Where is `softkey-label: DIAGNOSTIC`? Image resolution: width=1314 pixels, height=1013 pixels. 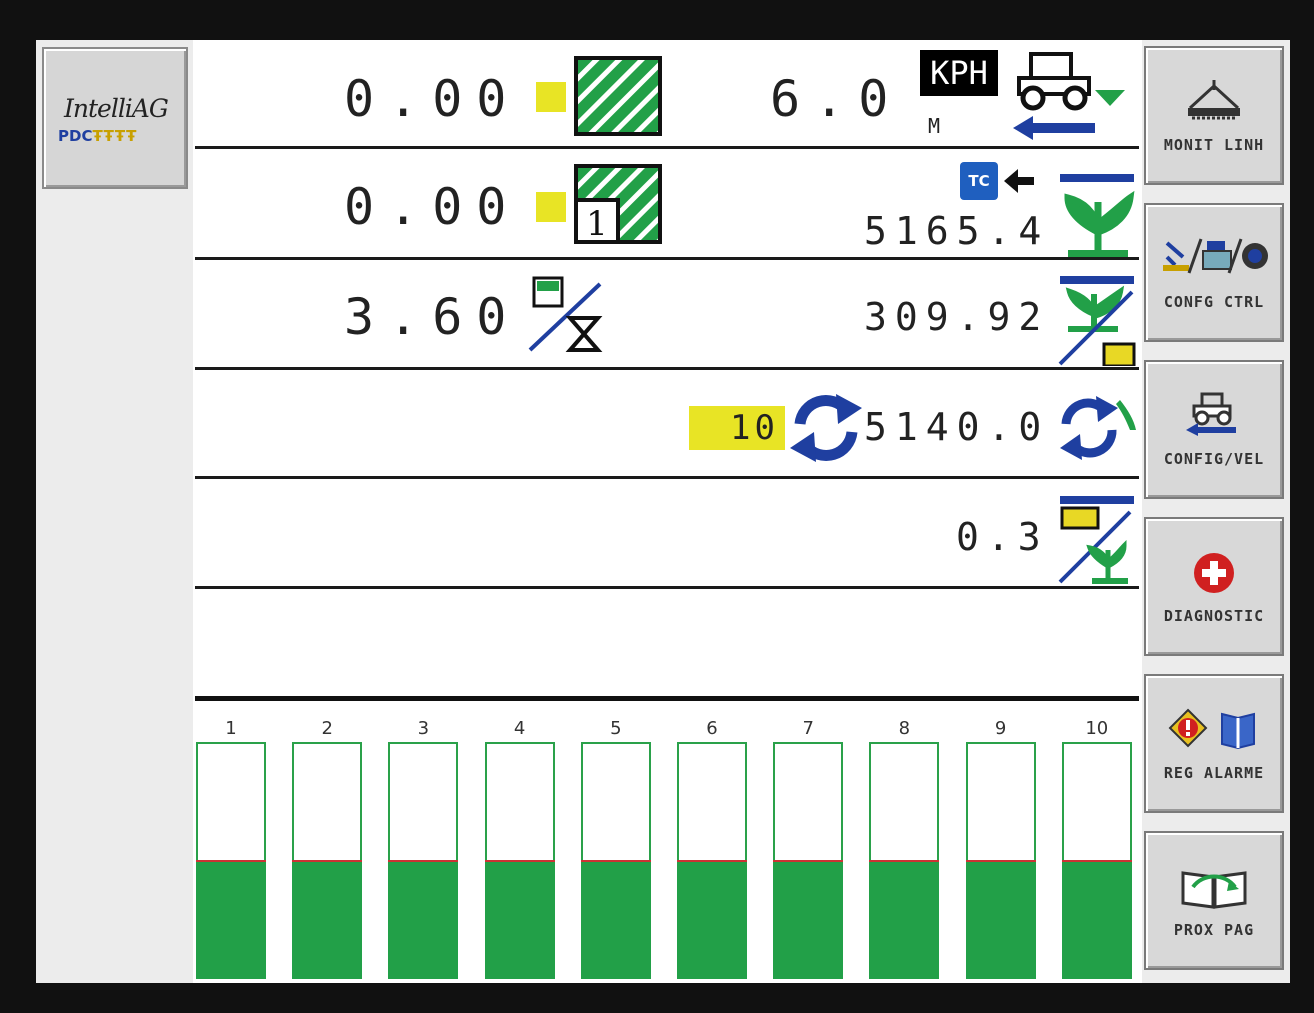
softkey-label: DIAGNOSTIC is located at coordinates (1214, 616).